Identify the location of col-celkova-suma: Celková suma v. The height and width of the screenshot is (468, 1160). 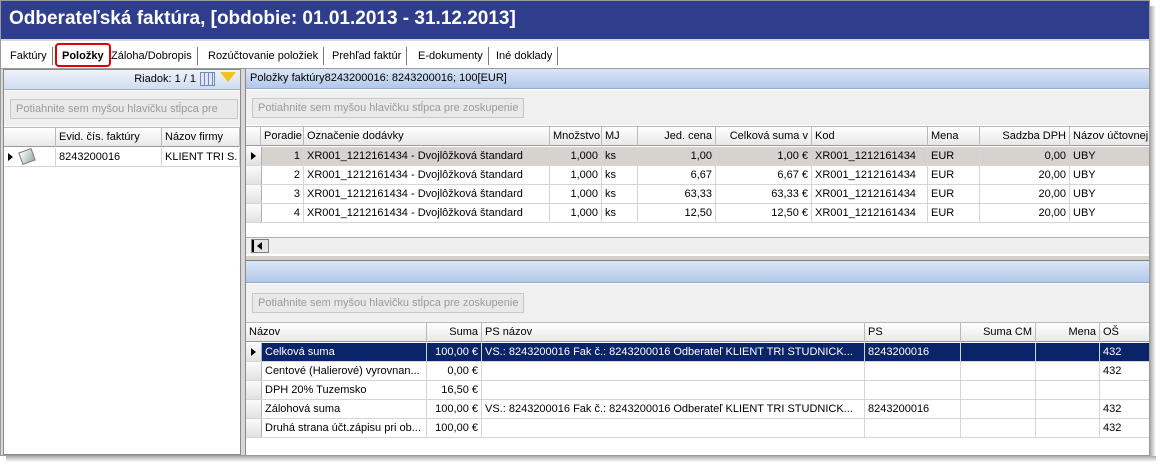
(764, 136).